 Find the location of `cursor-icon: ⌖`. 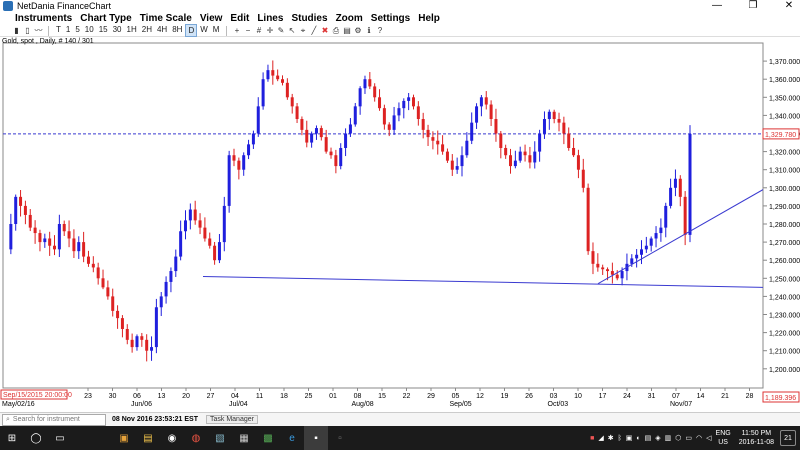

cursor-icon: ⌖ is located at coordinates (302, 30).